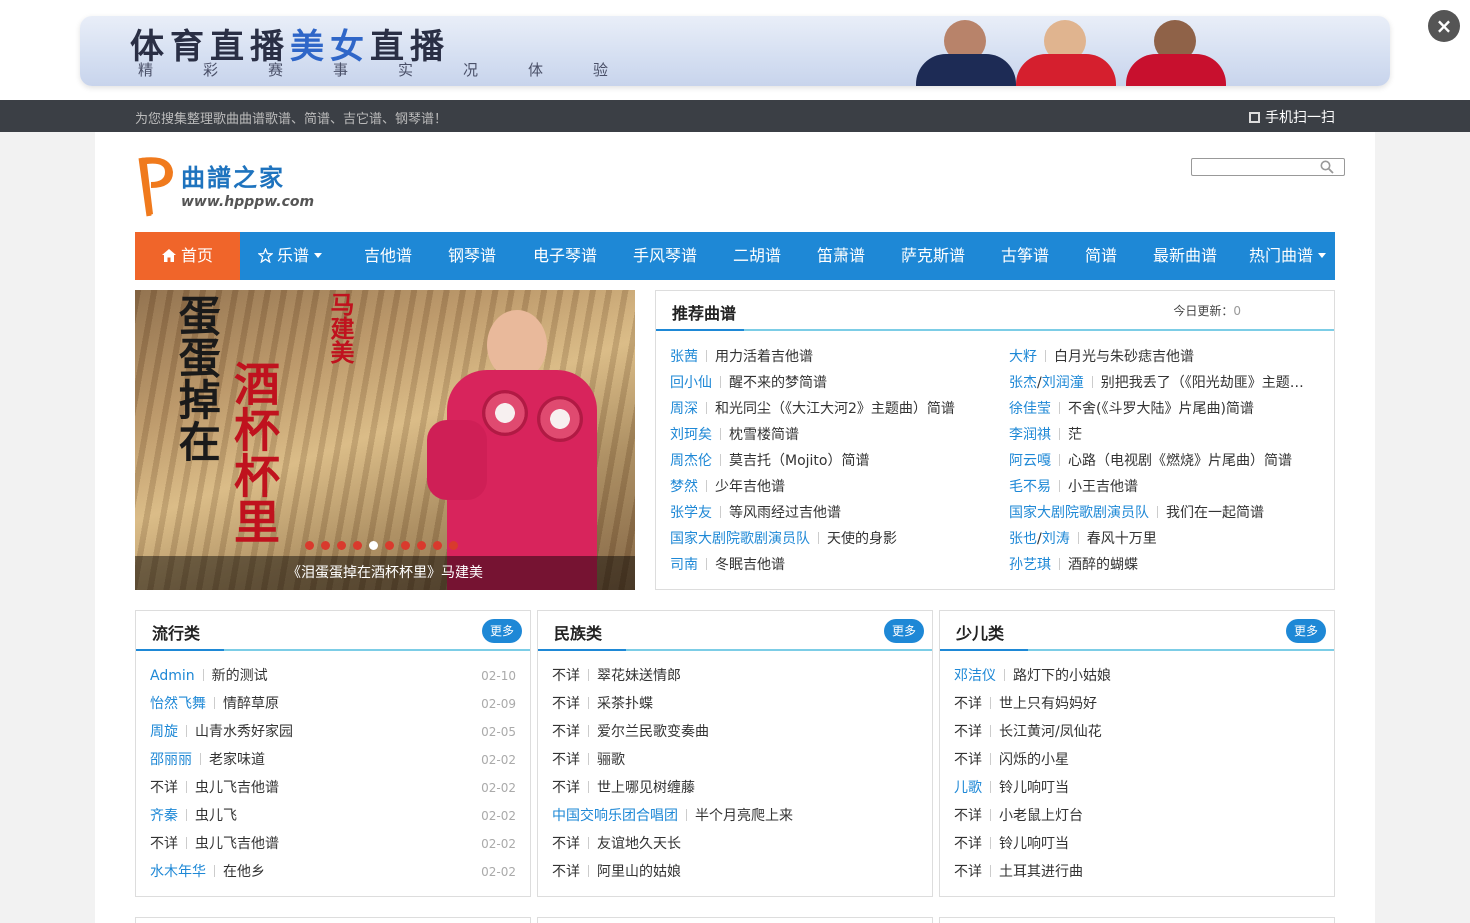 Image resolution: width=1470 pixels, height=923 pixels. I want to click on artist-link: 刘珂矣, so click(691, 435).